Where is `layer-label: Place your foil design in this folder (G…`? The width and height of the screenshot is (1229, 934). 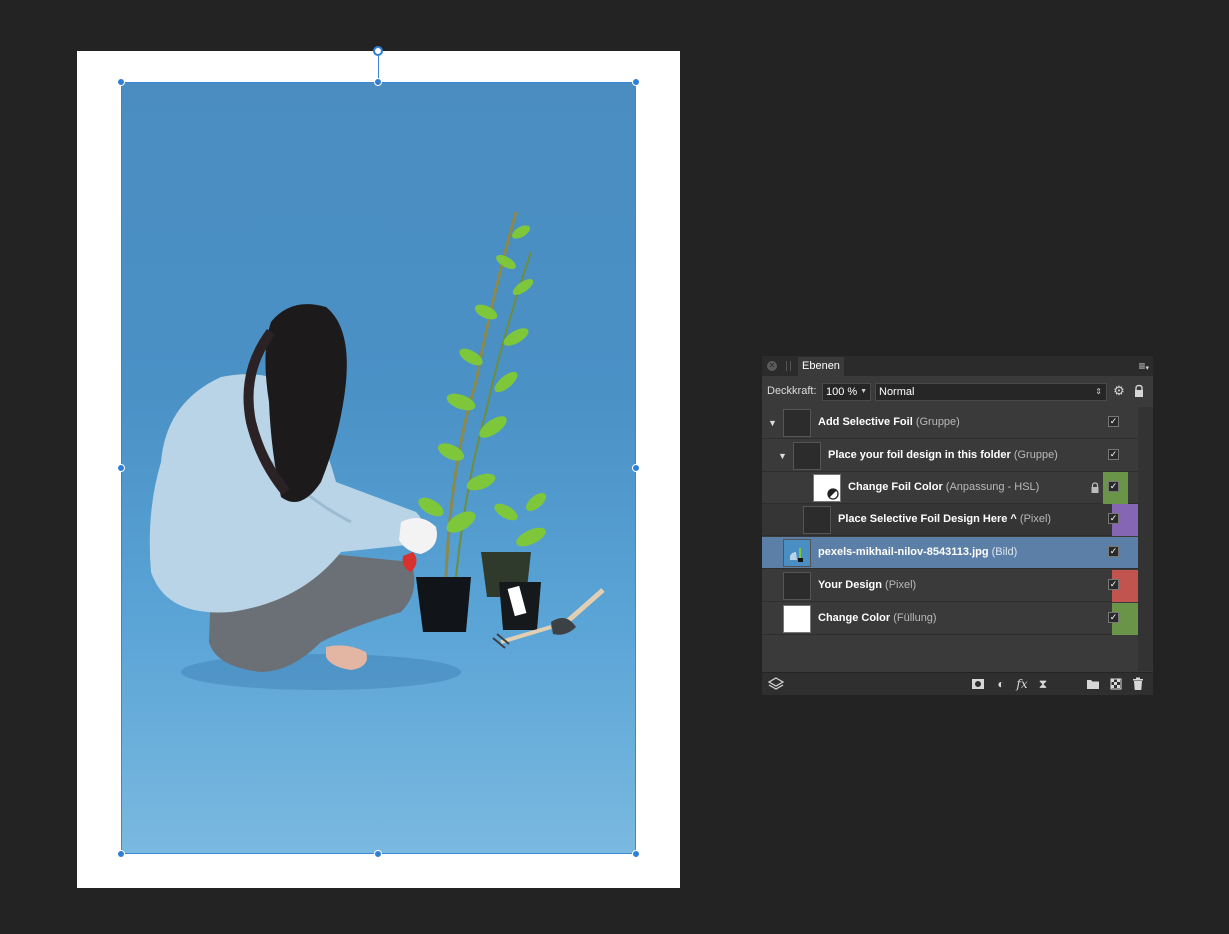
layer-label: Place your foil design in this folder (G… is located at coordinates (943, 455).